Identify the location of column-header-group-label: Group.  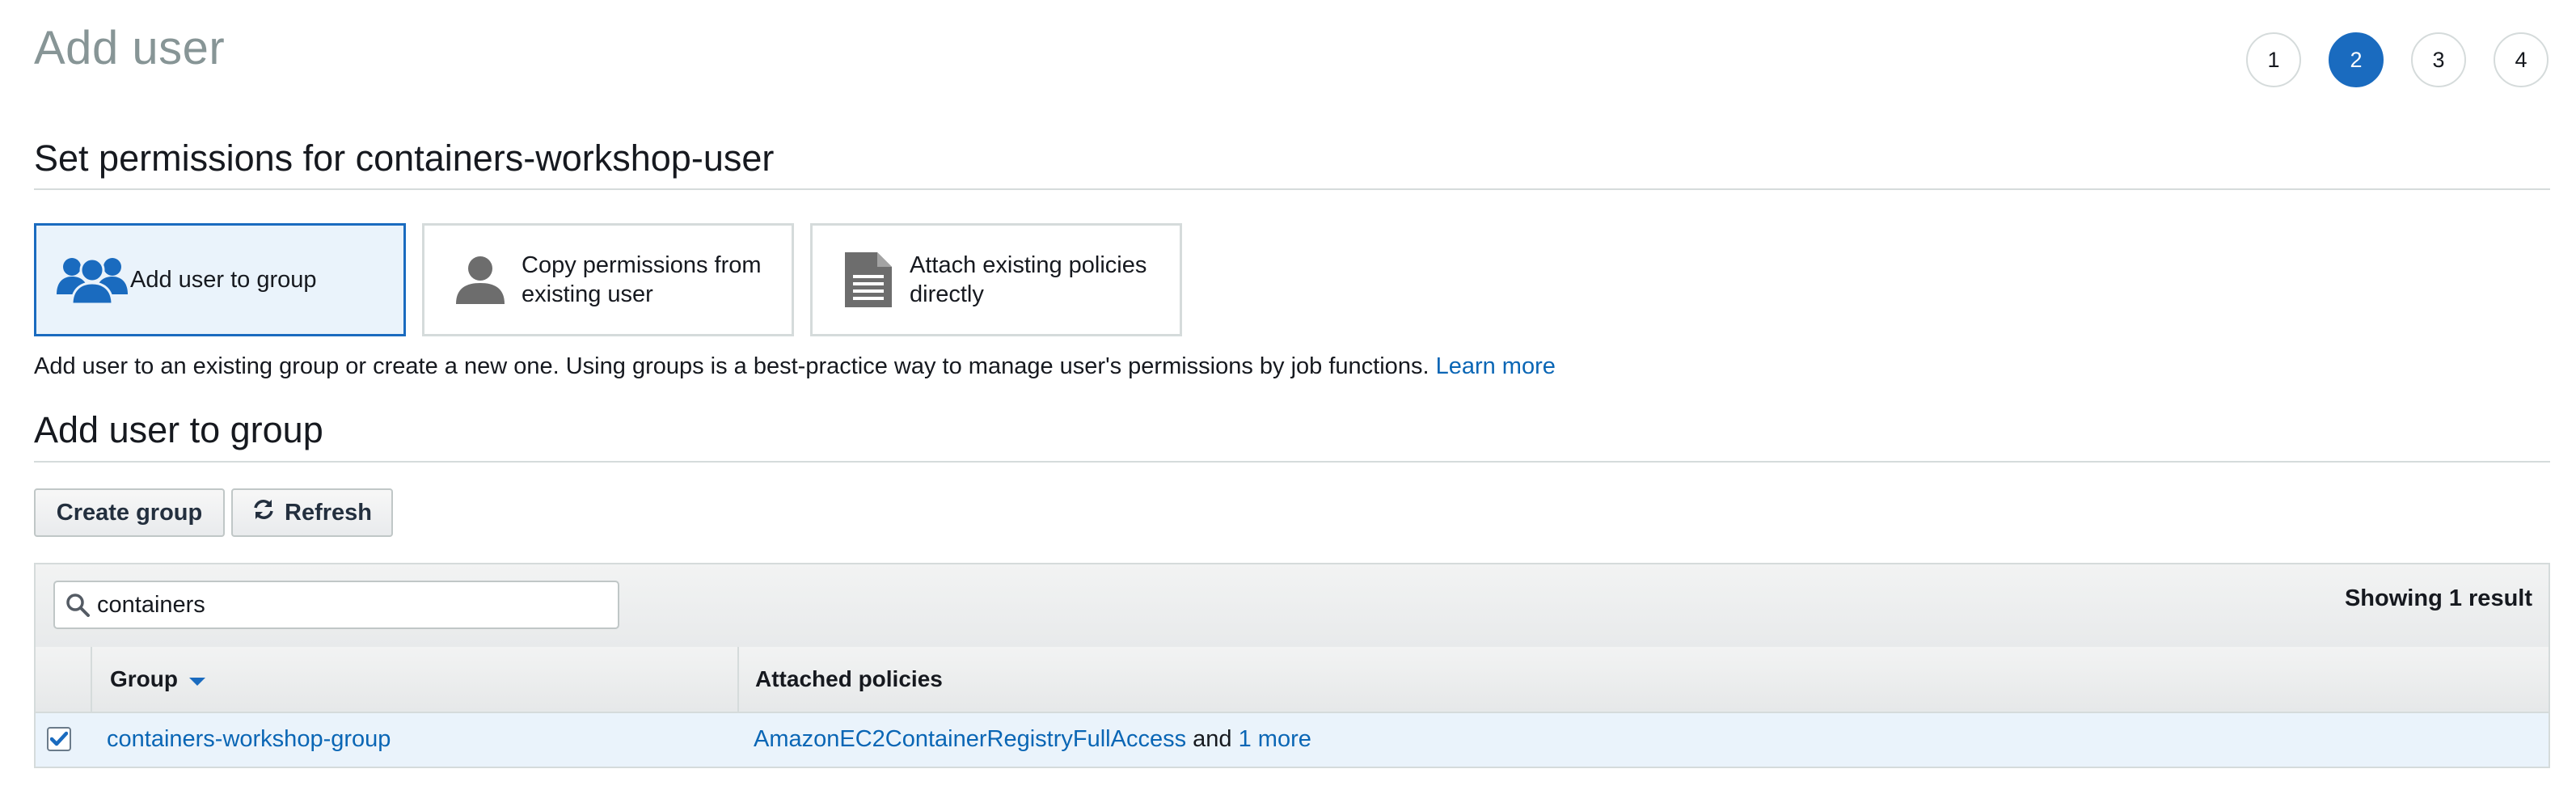
(144, 678).